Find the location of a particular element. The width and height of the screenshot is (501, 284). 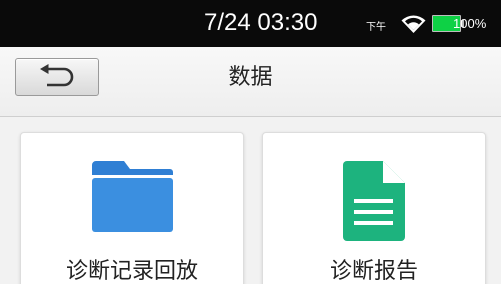

document-icon is located at coordinates (374, 201).